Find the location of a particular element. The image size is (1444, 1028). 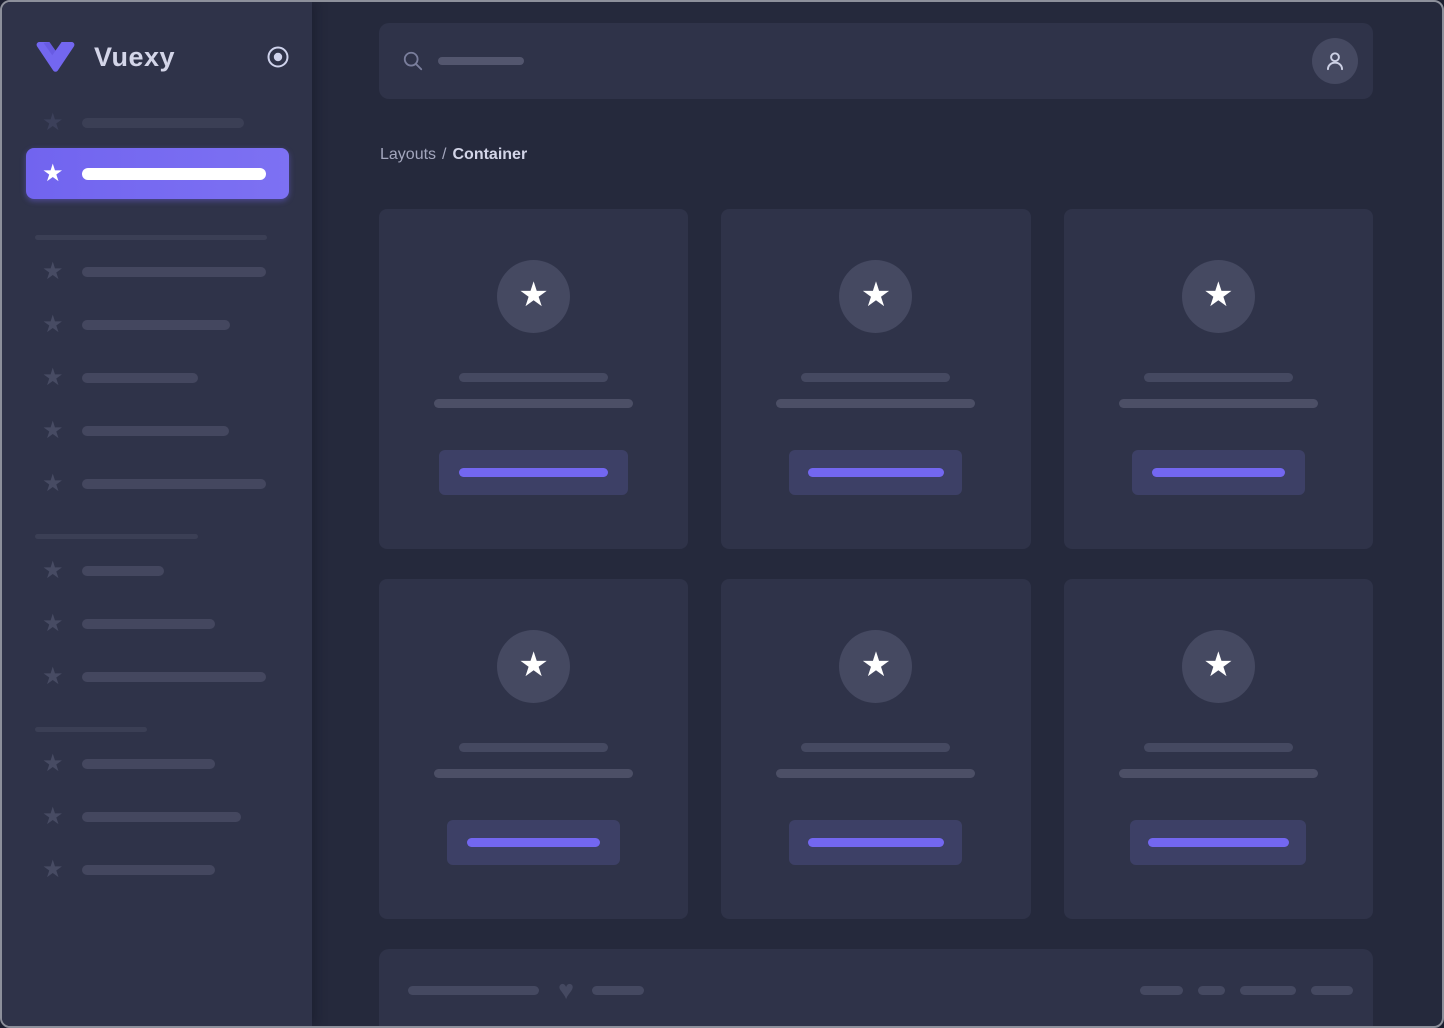

person-icon is located at coordinates (1335, 61).